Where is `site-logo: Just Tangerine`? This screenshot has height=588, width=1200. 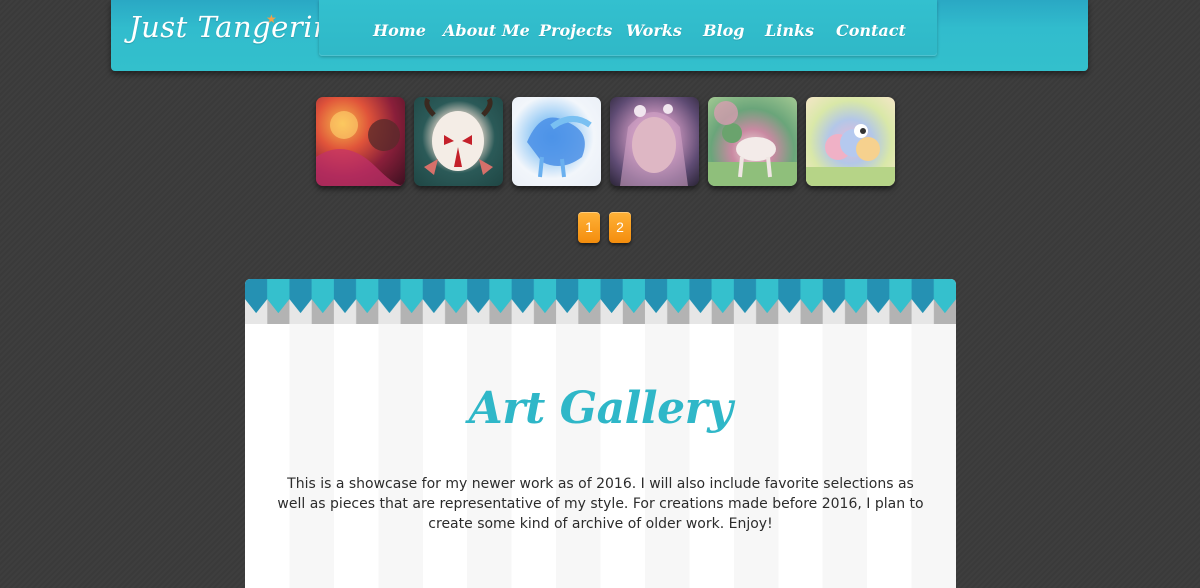 site-logo: Just Tangerine is located at coordinates (239, 27).